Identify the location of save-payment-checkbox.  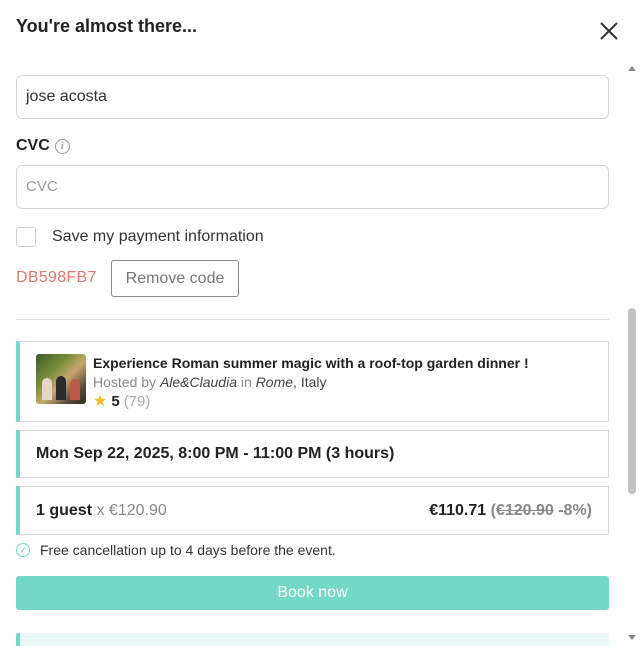
(26, 237).